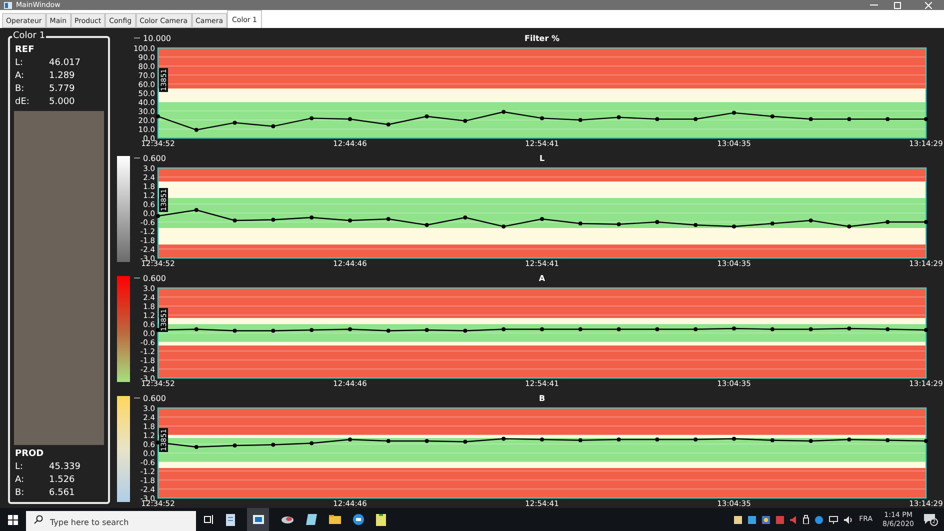 The height and width of the screenshot is (531, 944). Describe the element at coordinates (311, 519) in the screenshot. I see `notepad-icon` at that location.